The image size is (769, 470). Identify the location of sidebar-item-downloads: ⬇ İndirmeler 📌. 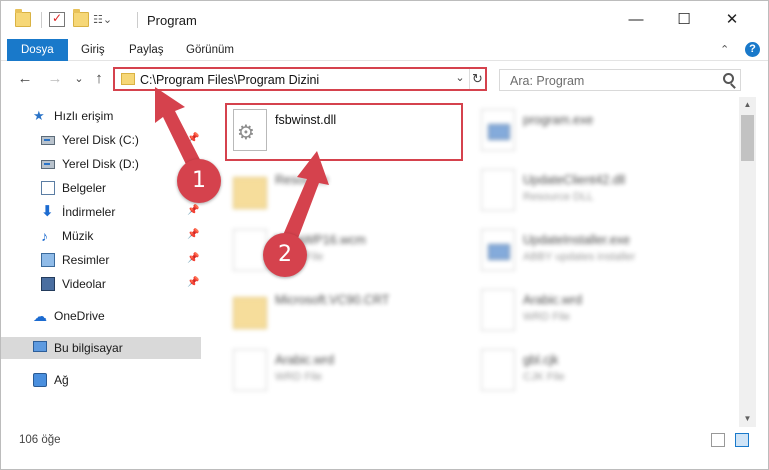
(101, 212).